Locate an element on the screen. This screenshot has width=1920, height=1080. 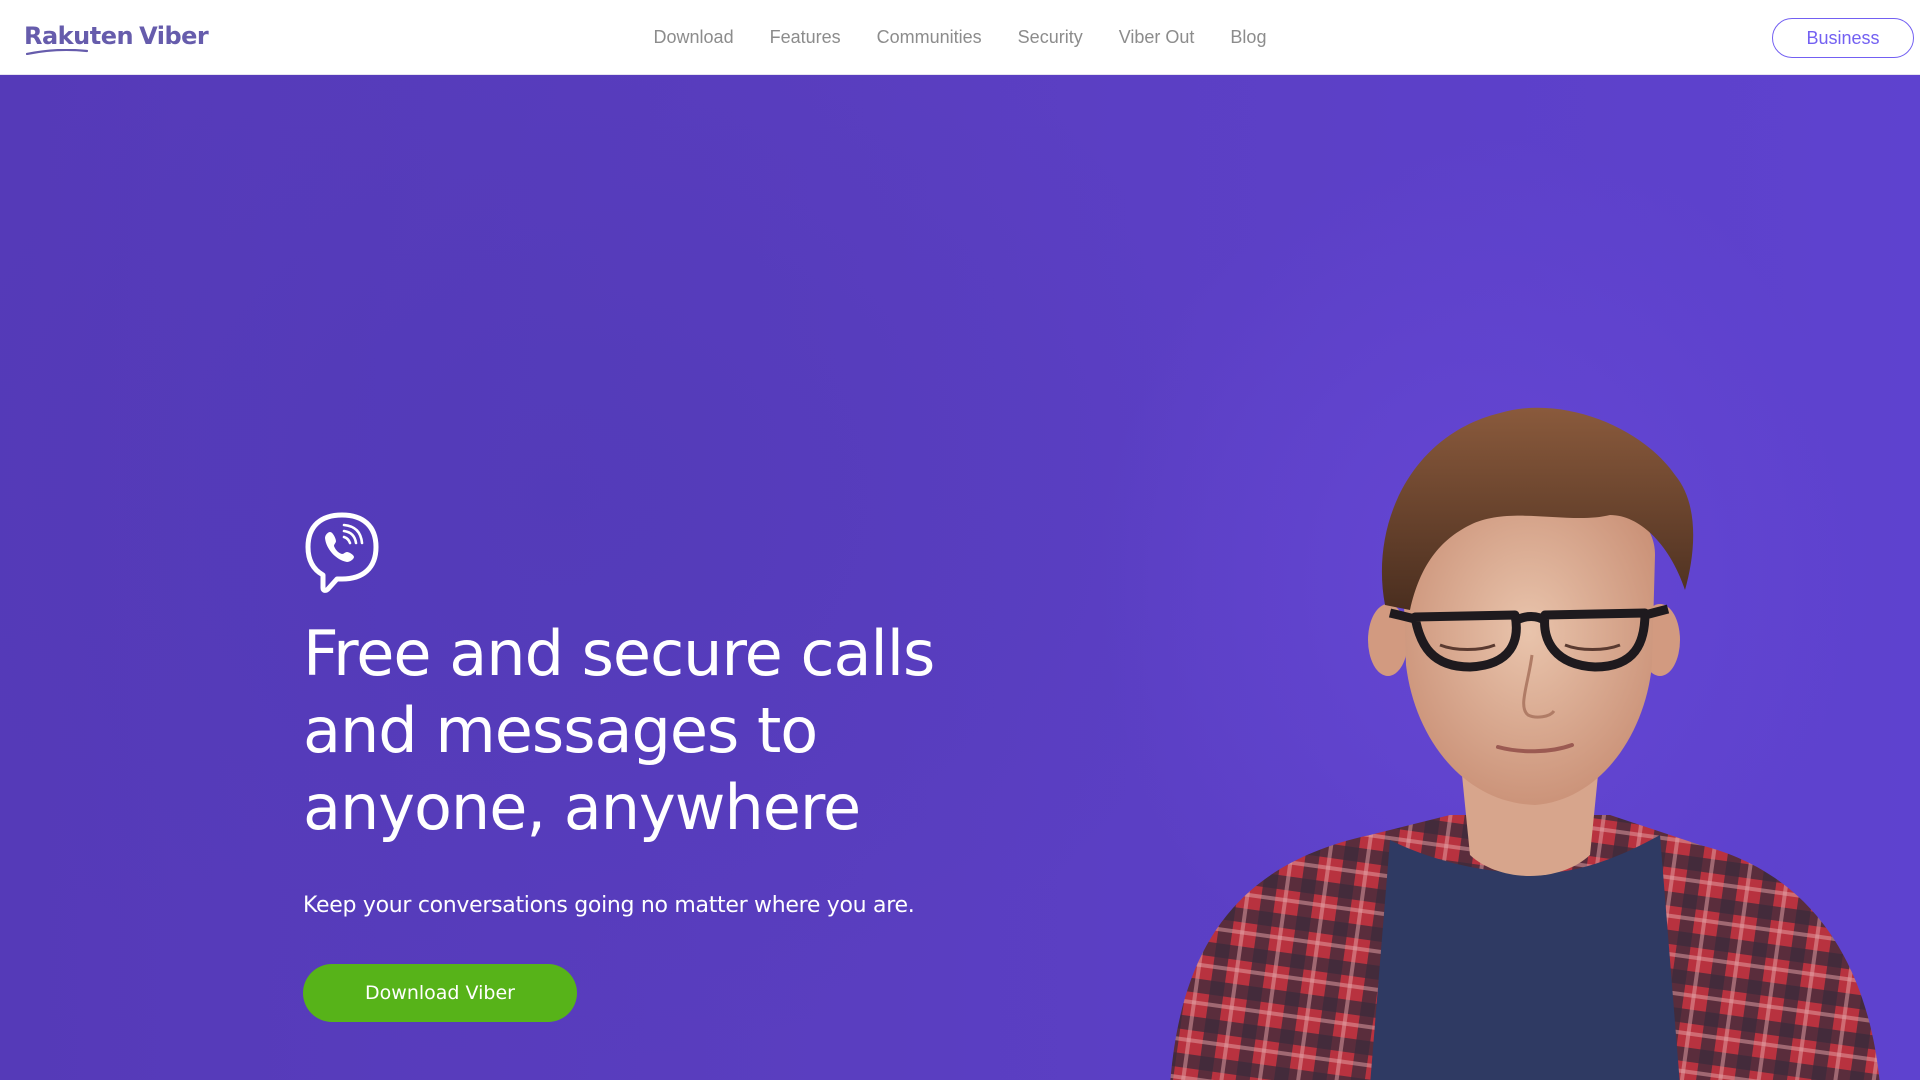
business-button: Business is located at coordinates (1843, 38).